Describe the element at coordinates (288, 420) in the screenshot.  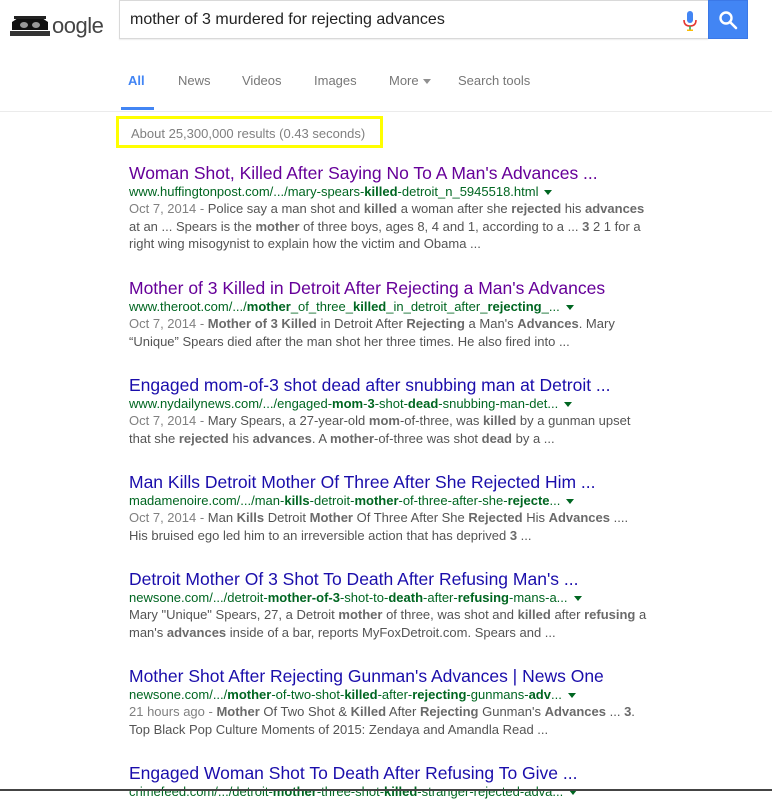
I see `result-snippet-part: Mary Spears, a 27-year-old` at that location.